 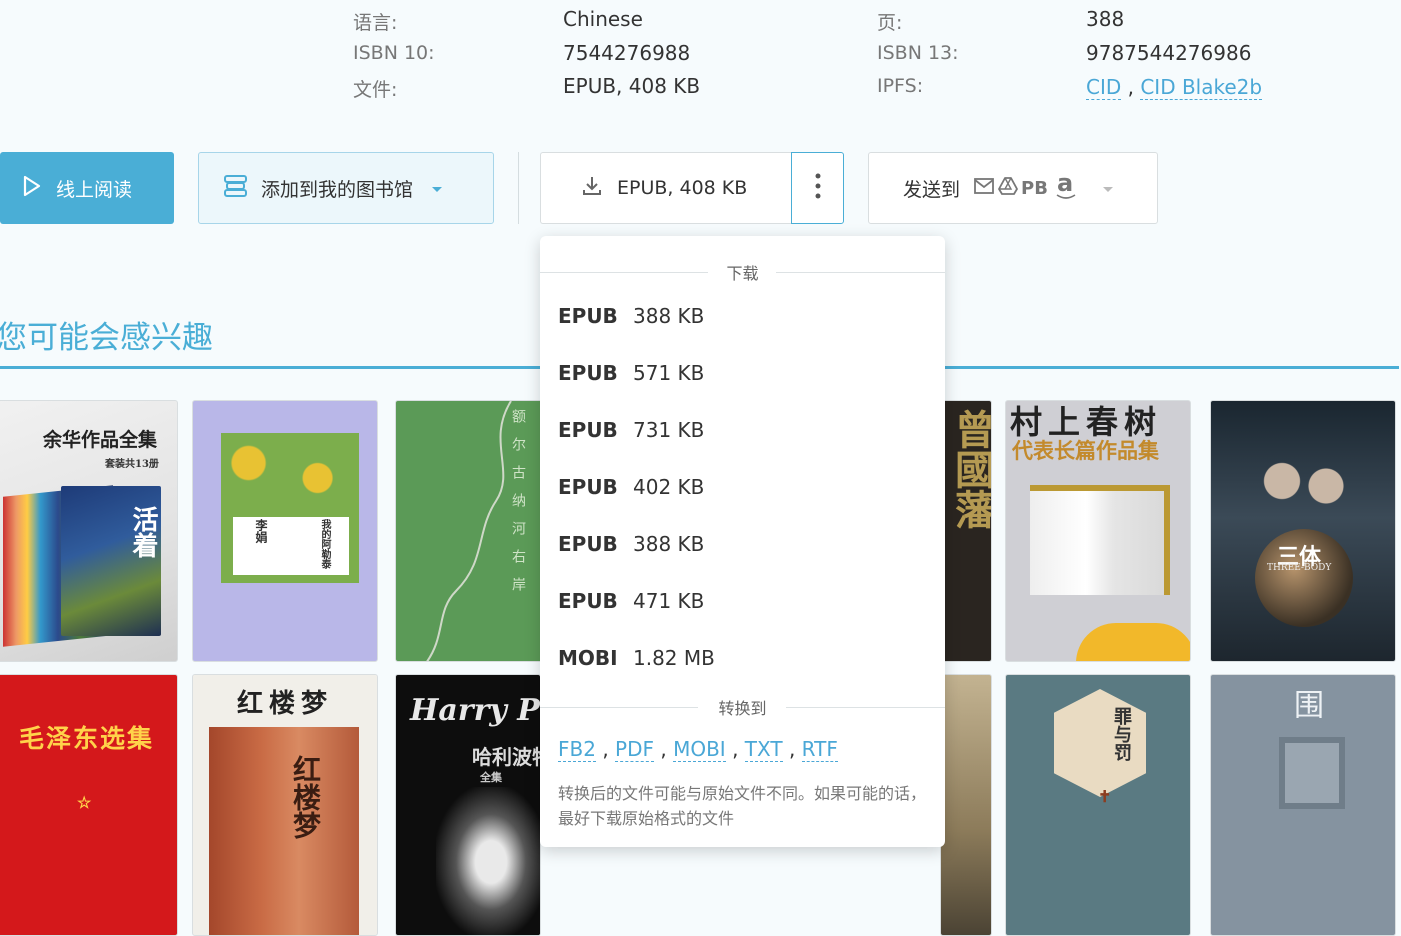 I want to click on pocketbook-label: PB, so click(x=1034, y=188).